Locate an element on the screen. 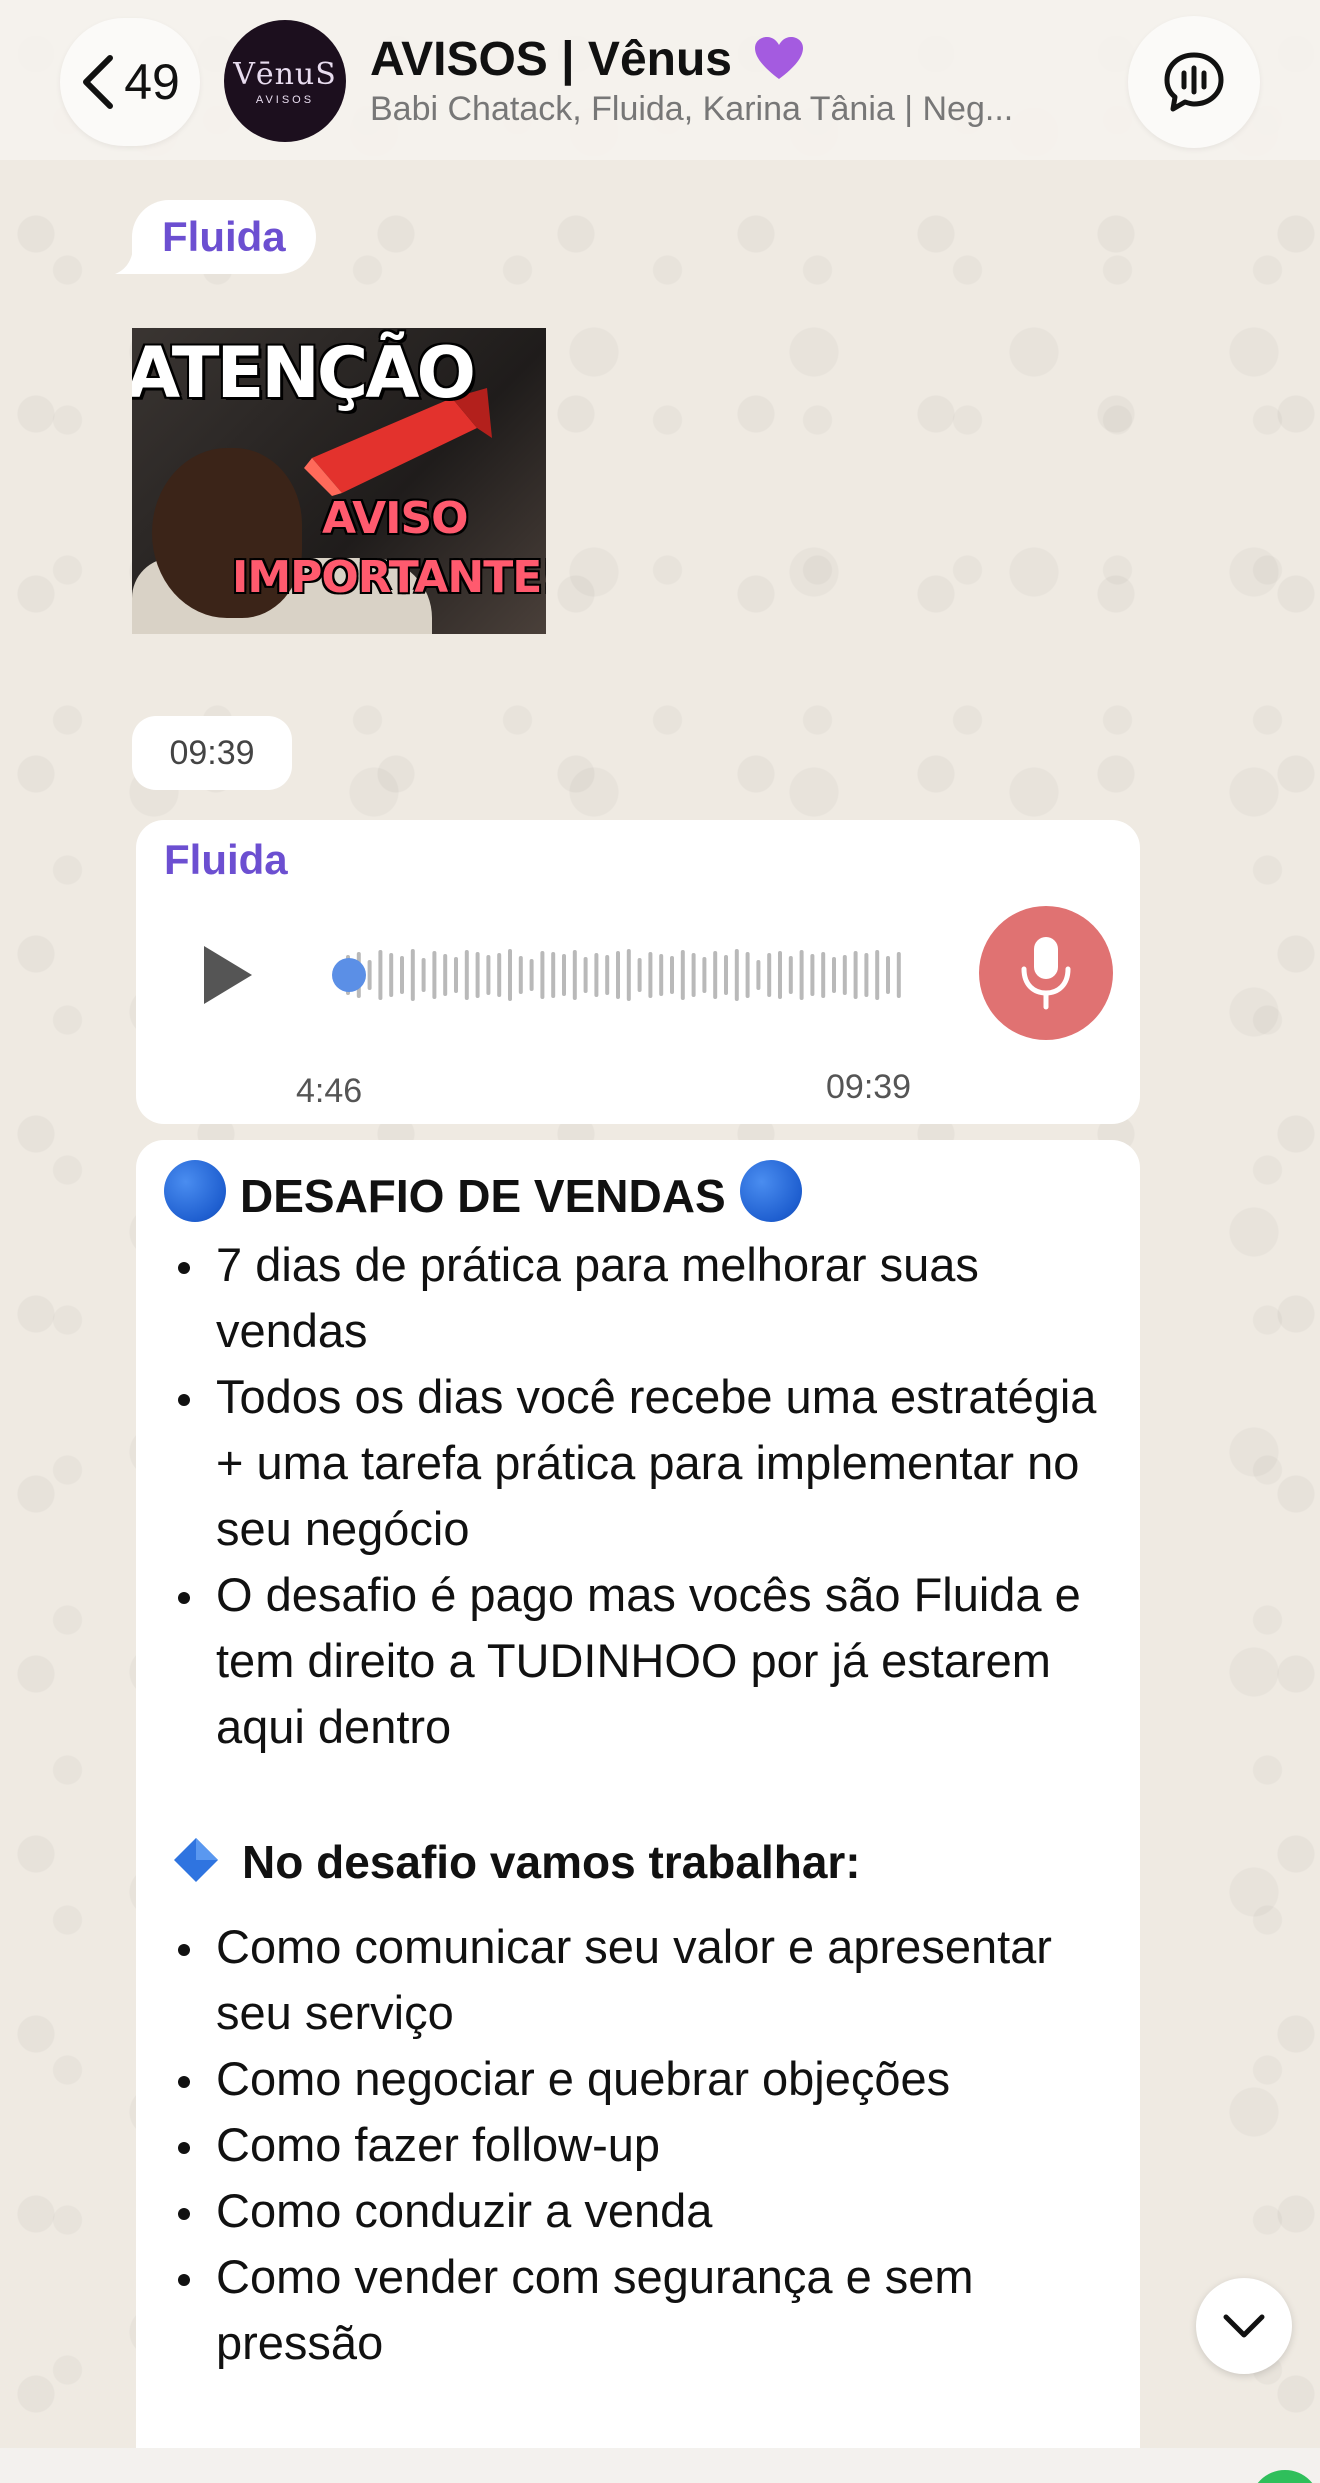 This screenshot has width=1320, height=2483. microphone-button is located at coordinates (1046, 973).